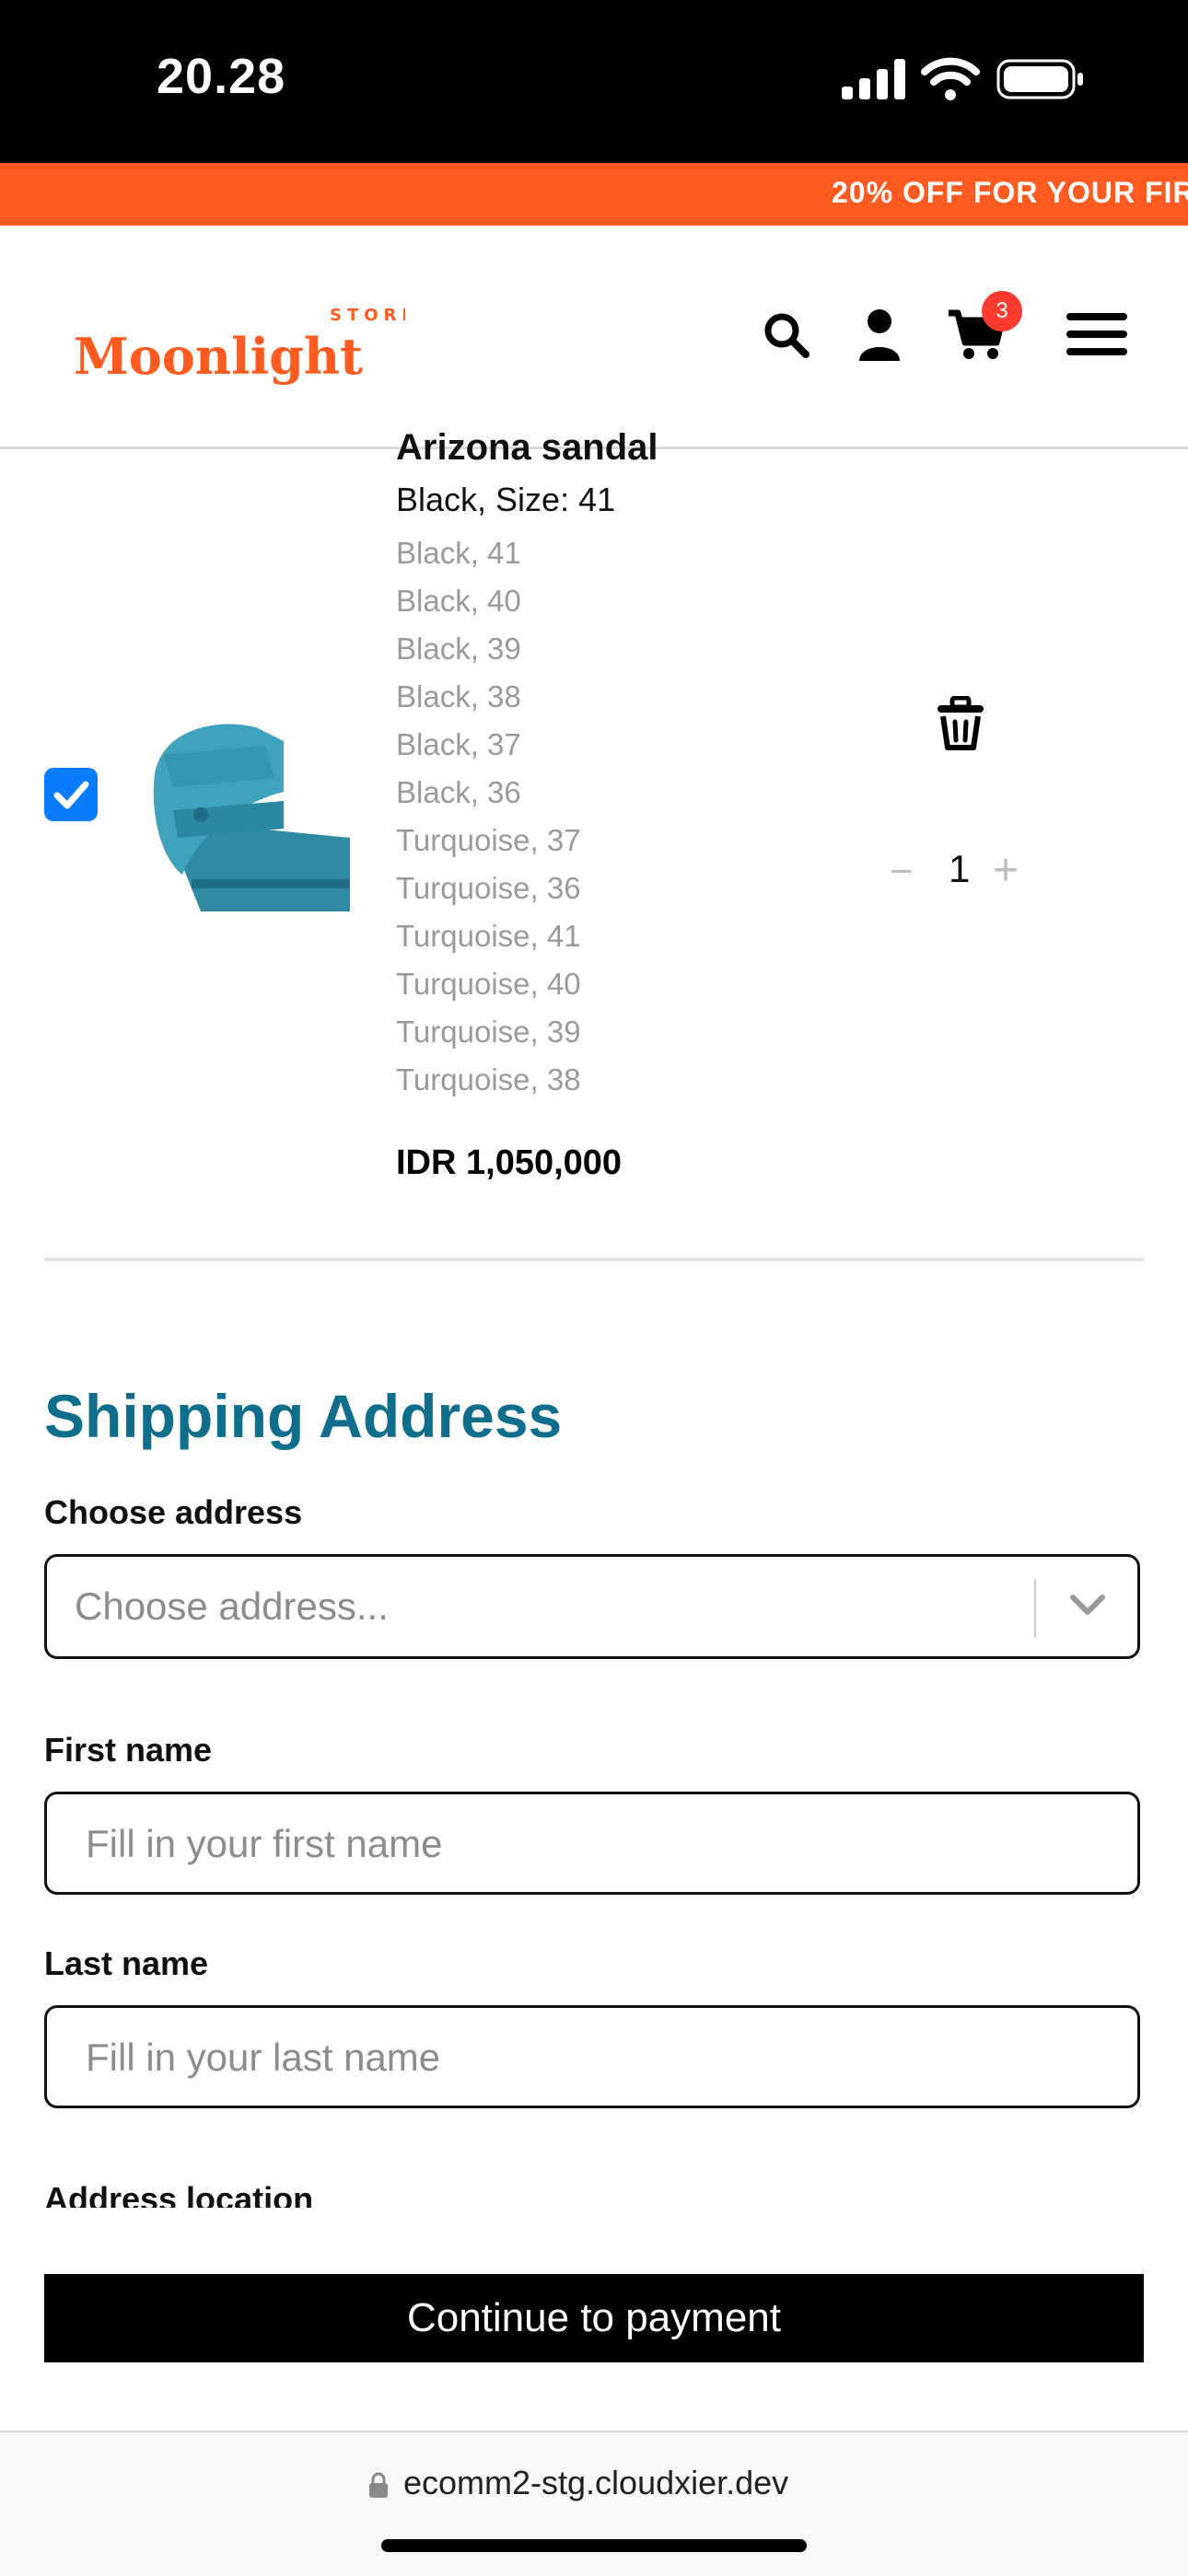  I want to click on variant-option: Turquoise, 36, so click(488, 888).